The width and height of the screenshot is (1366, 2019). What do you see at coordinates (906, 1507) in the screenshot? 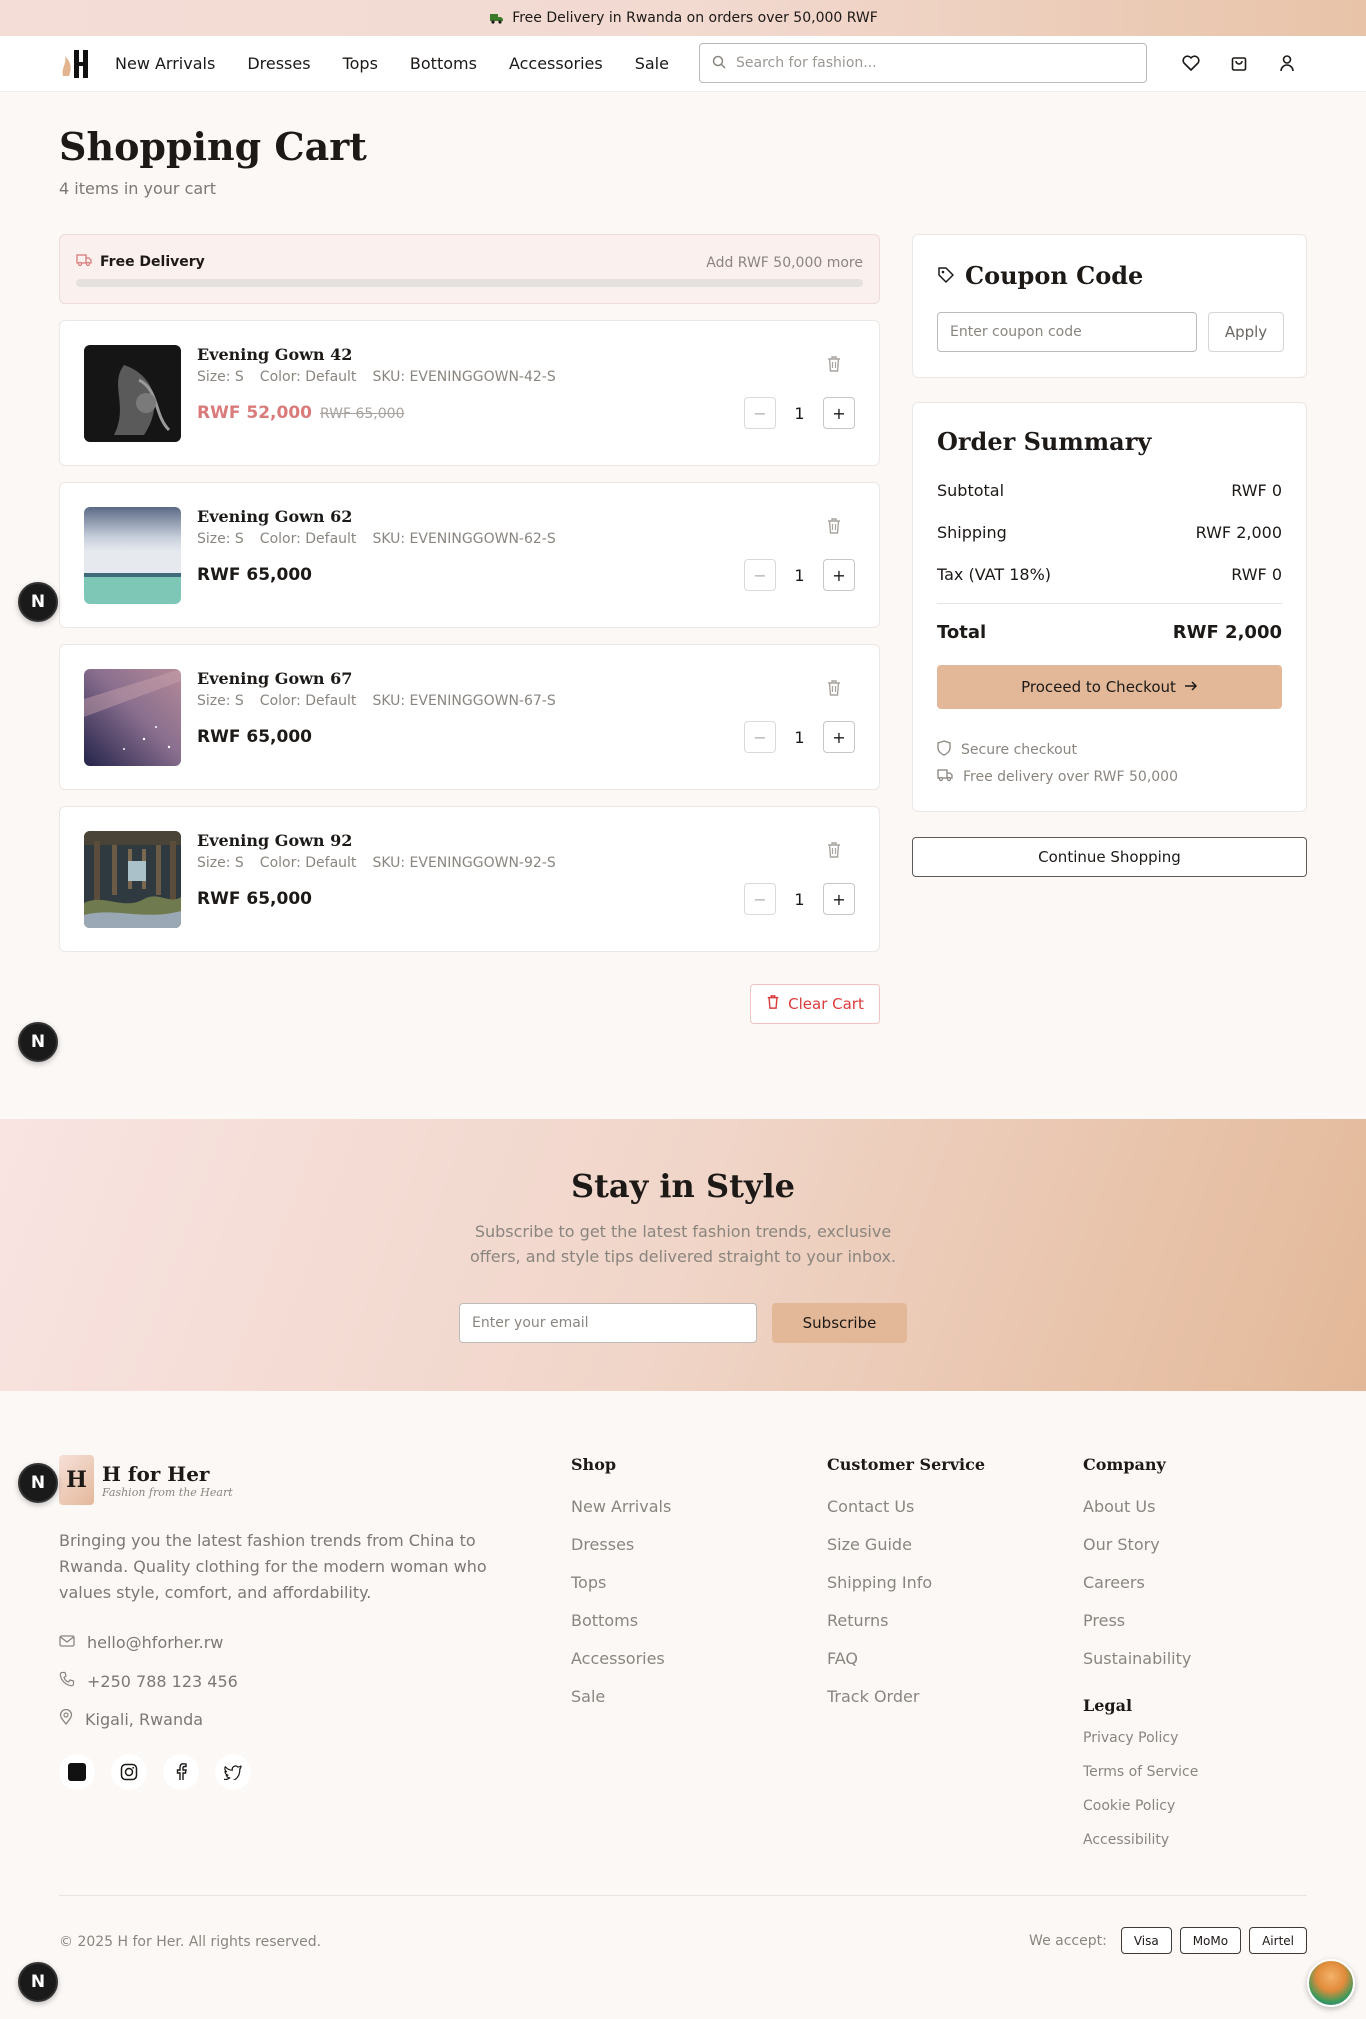
I see `footer-link-contact-us: Contact Us` at bounding box center [906, 1507].